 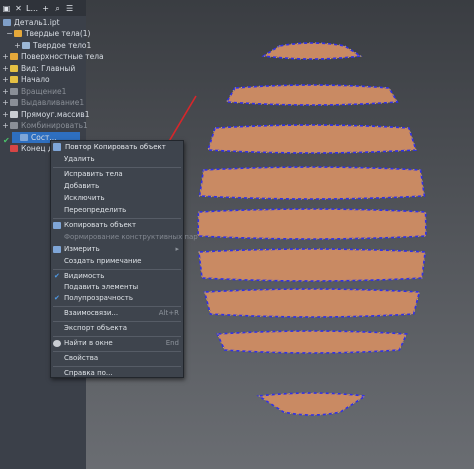 What do you see at coordinates (58, 33) in the screenshot?
I see `tree-item-label: Твердые тела(1)` at bounding box center [58, 33].